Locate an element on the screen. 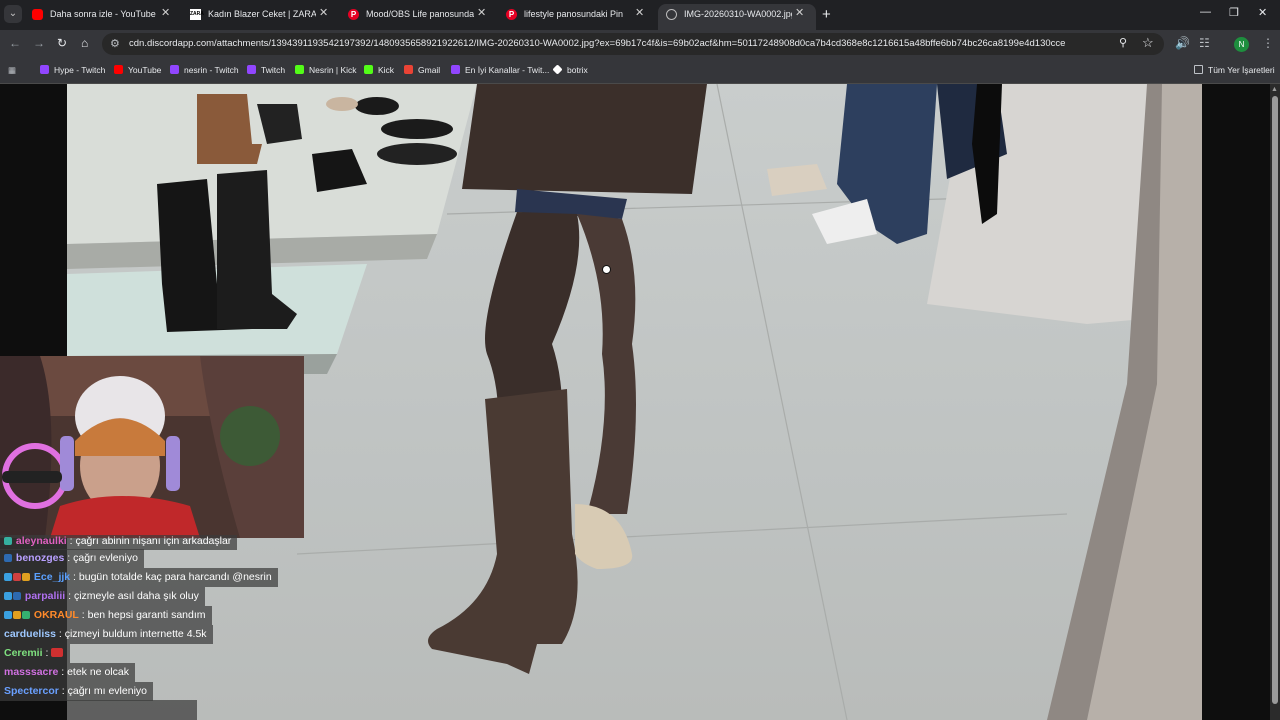 The height and width of the screenshot is (720, 1280). gmail-icon is located at coordinates (408, 69).